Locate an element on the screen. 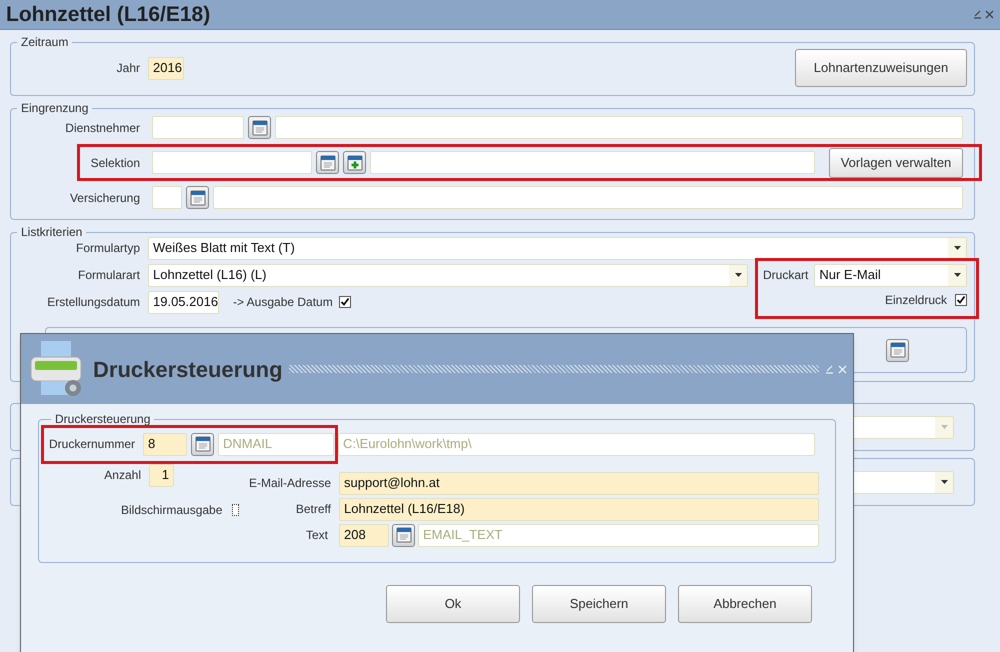 The image size is (1000, 652). field-label: Erstellungsdatum is located at coordinates (93, 302).